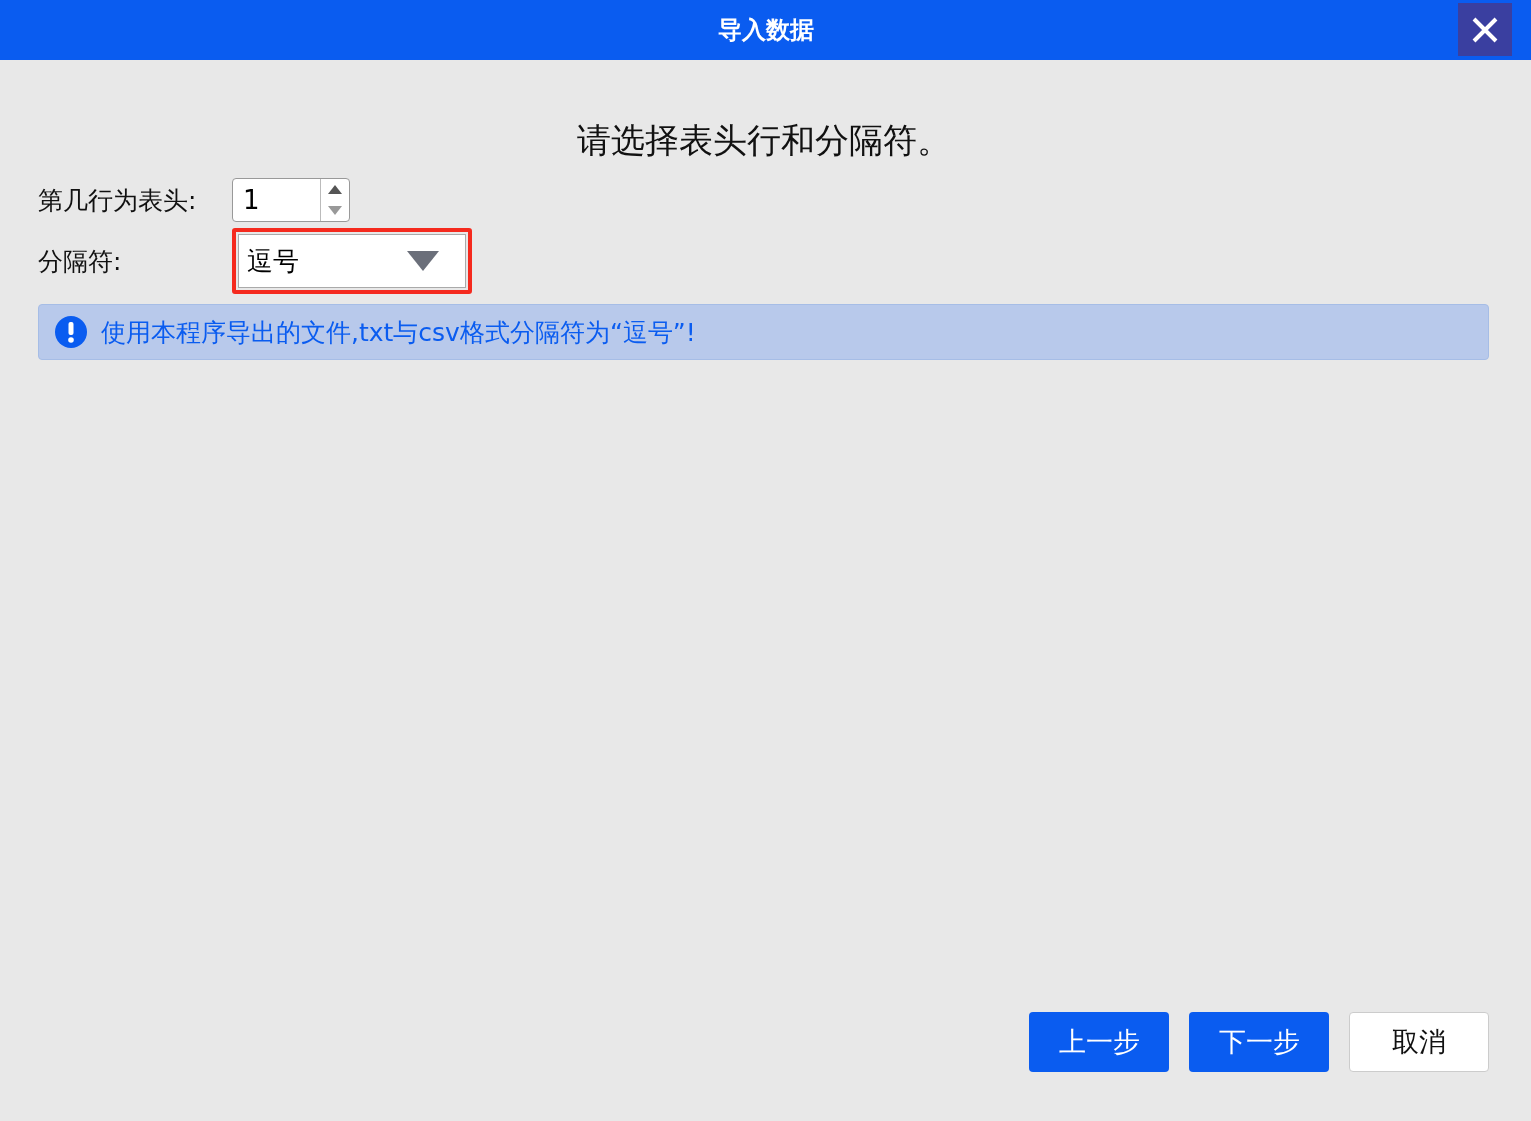 The image size is (1531, 1121). I want to click on window-title: 导入数据, so click(765, 30).